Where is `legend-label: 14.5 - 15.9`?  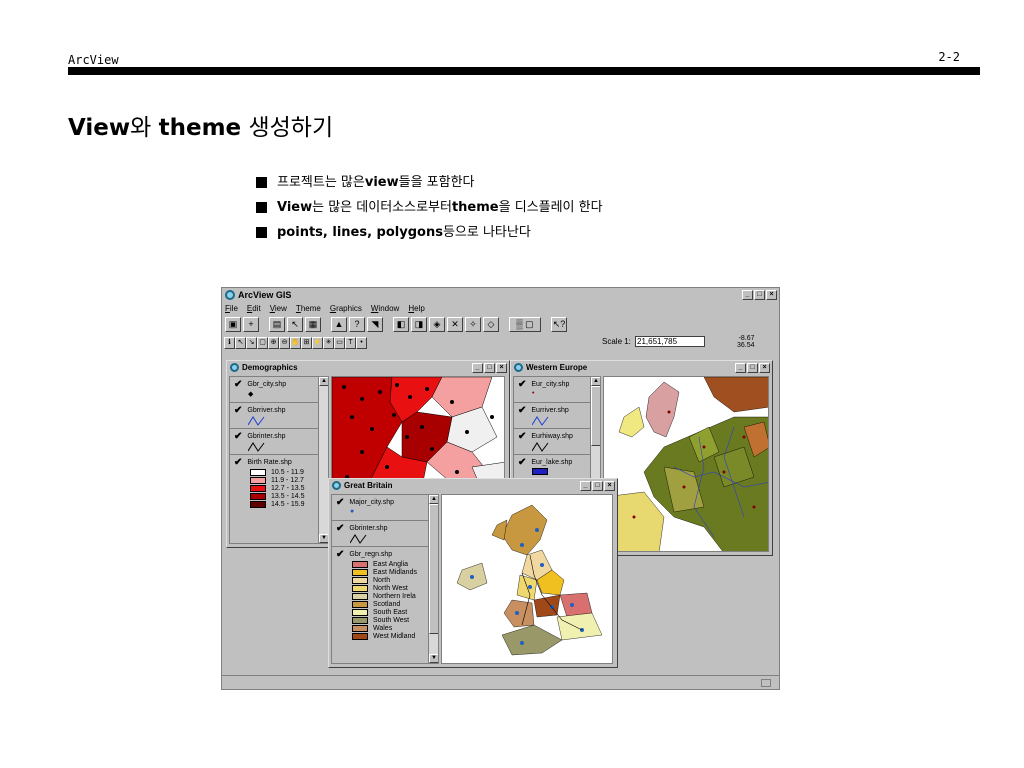 legend-label: 14.5 - 15.9 is located at coordinates (288, 504).